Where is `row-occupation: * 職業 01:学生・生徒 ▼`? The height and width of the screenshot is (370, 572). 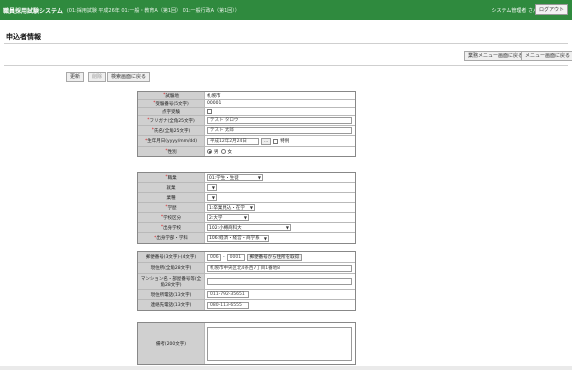 row-occupation: * 職業 01:学生・生徒 ▼ is located at coordinates (246, 178).